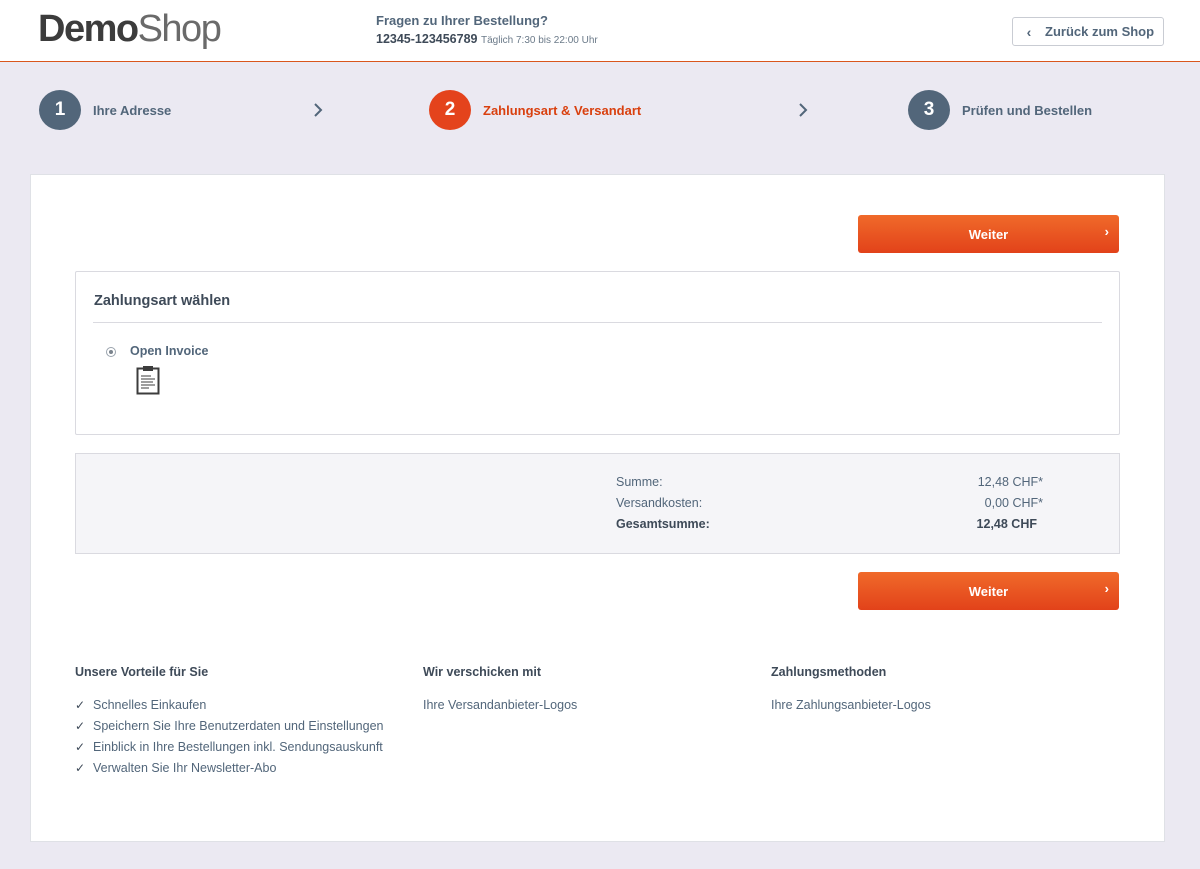  Describe the element at coordinates (1027, 110) in the screenshot. I see `step-label: Prüfen und Bestellen` at that location.